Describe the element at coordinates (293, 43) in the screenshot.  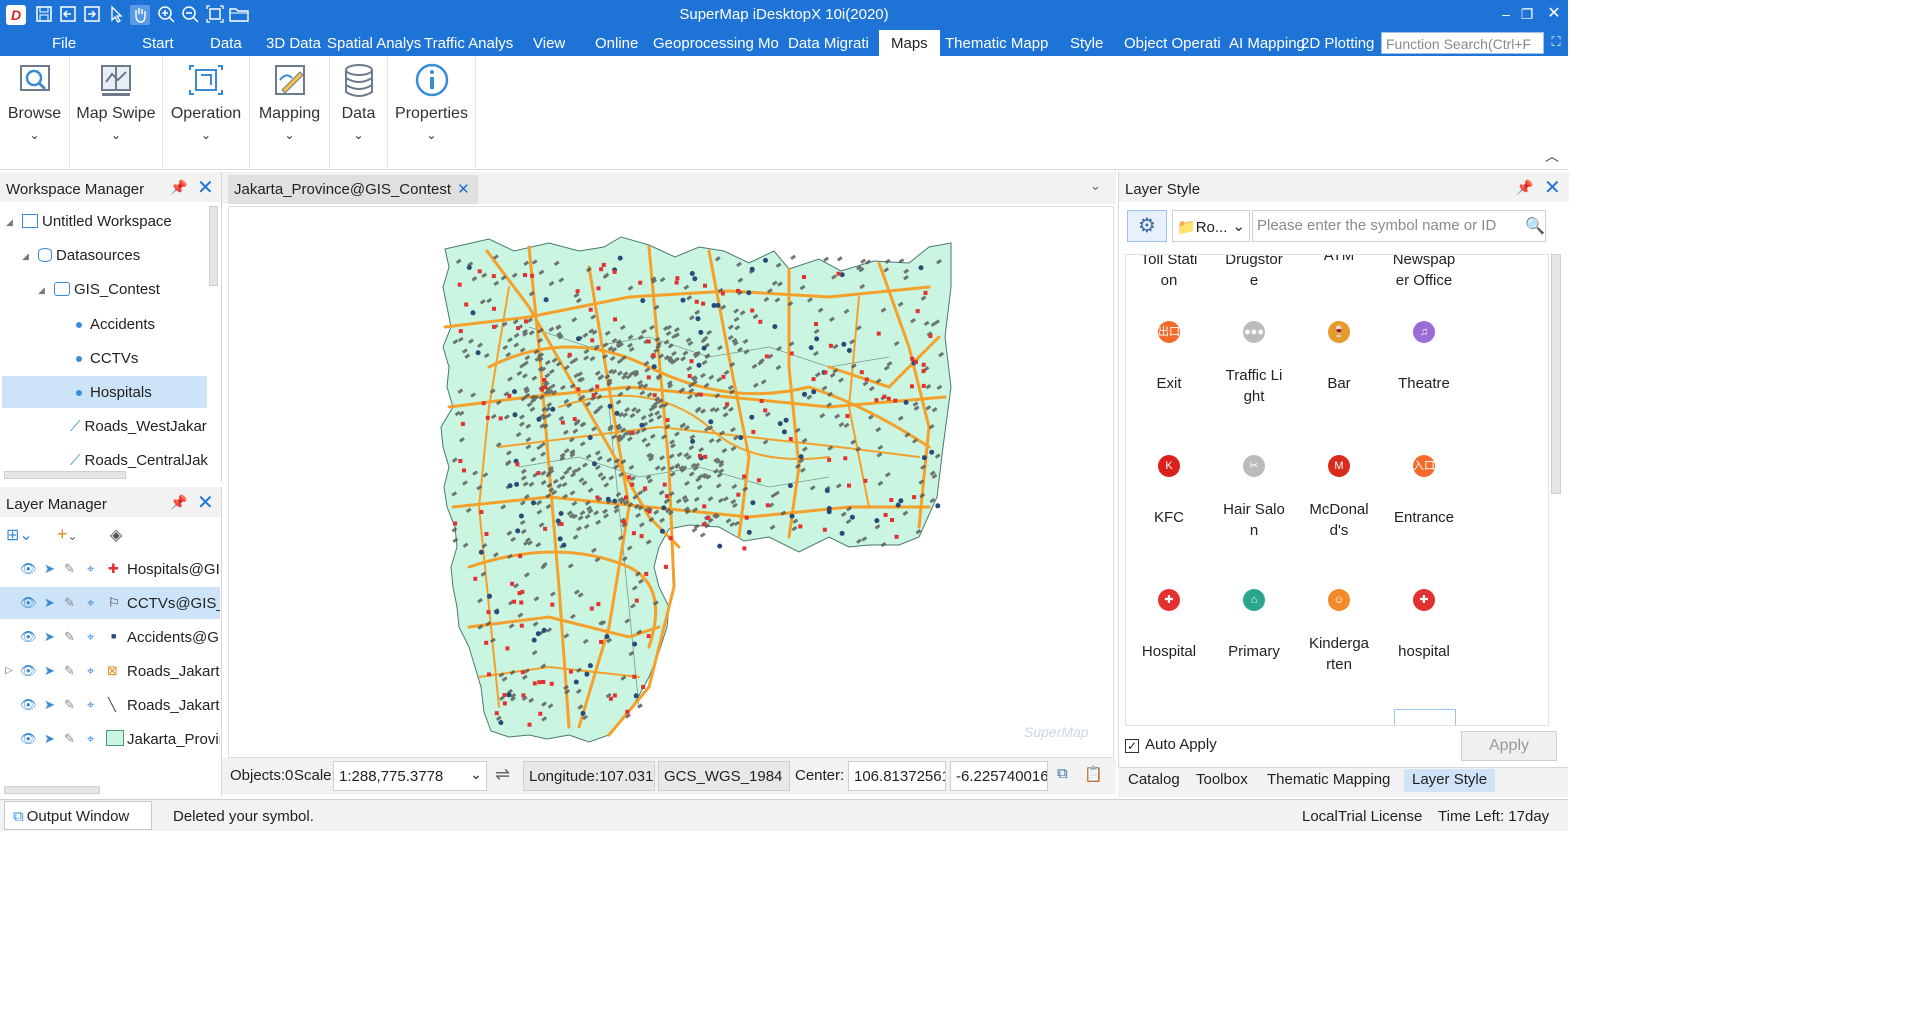
I see `menu-3d-data: 3D Data` at that location.